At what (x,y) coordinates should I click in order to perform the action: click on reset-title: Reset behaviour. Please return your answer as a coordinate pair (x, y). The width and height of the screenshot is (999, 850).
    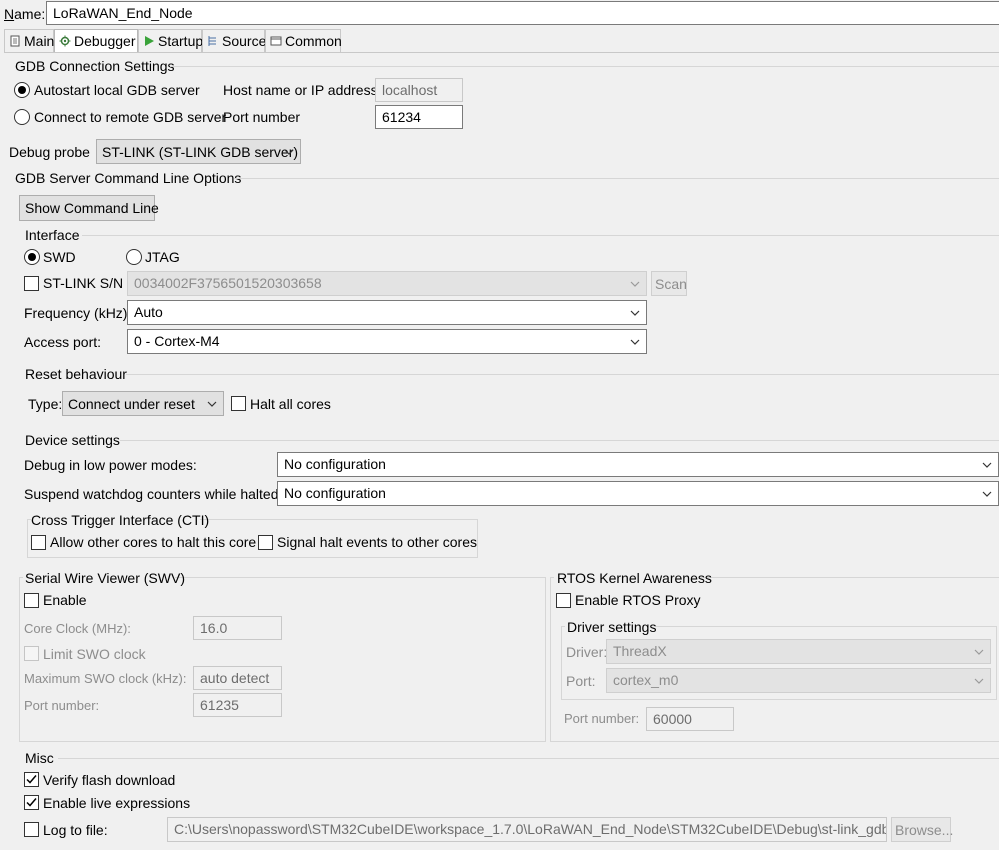
    Looking at the image, I should click on (76, 374).